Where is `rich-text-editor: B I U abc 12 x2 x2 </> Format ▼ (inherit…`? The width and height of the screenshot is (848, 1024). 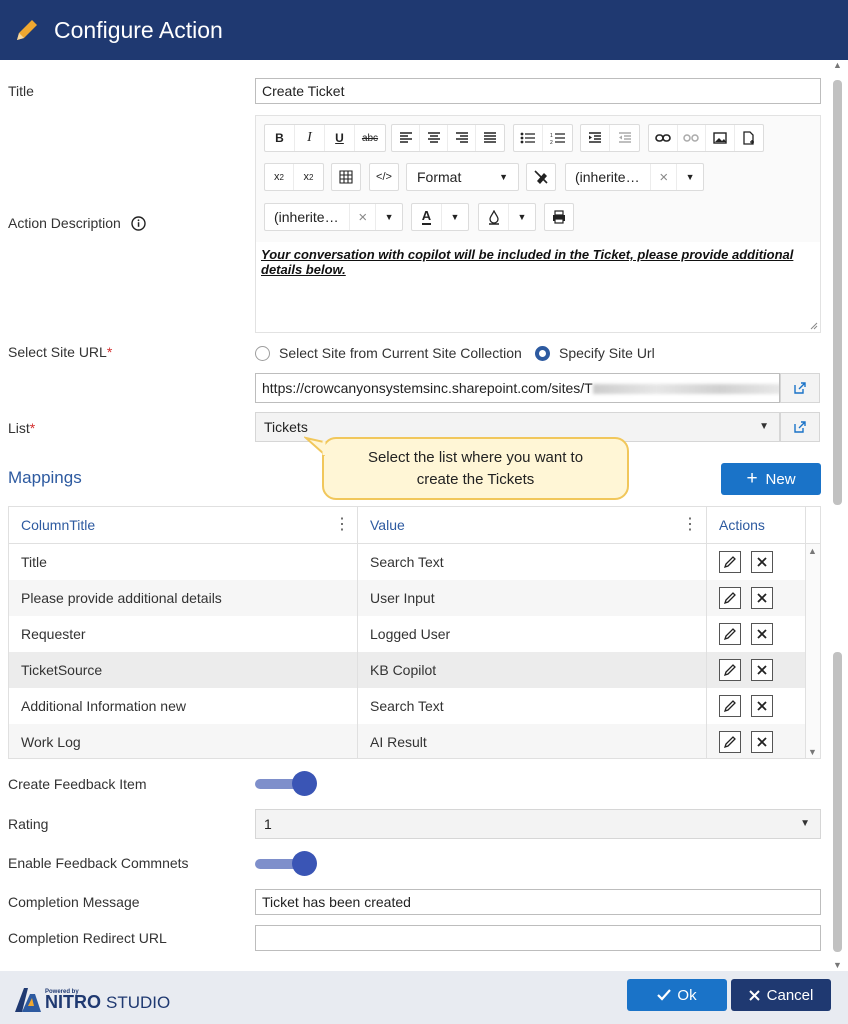 rich-text-editor: B I U abc 12 x2 x2 </> Format ▼ (inherit… is located at coordinates (538, 224).